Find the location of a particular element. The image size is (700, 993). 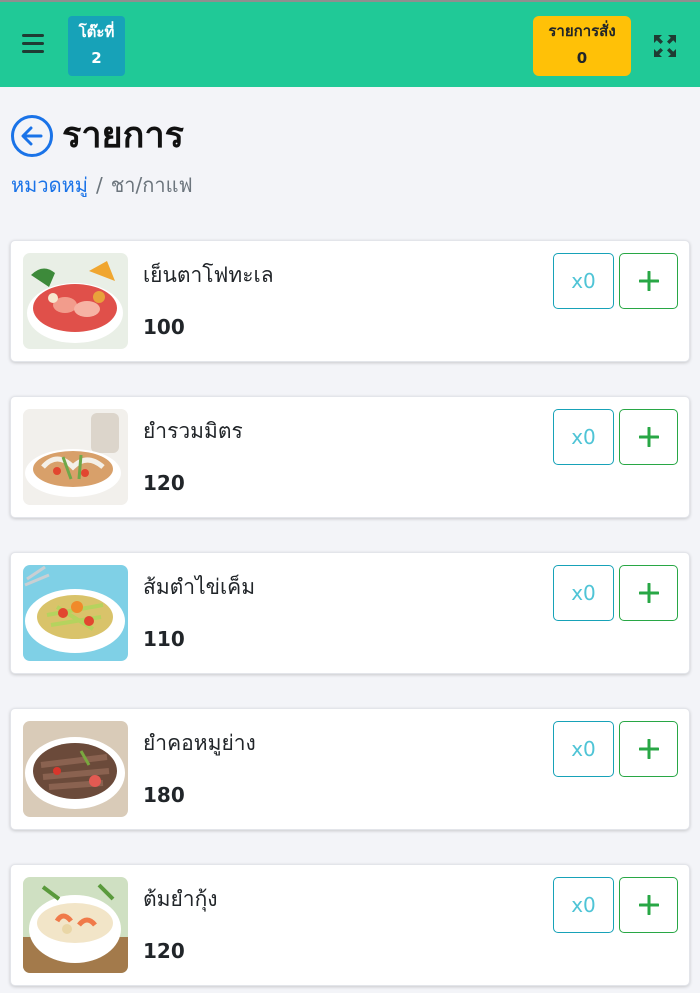

expand-arrows-icon is located at coordinates (665, 46).